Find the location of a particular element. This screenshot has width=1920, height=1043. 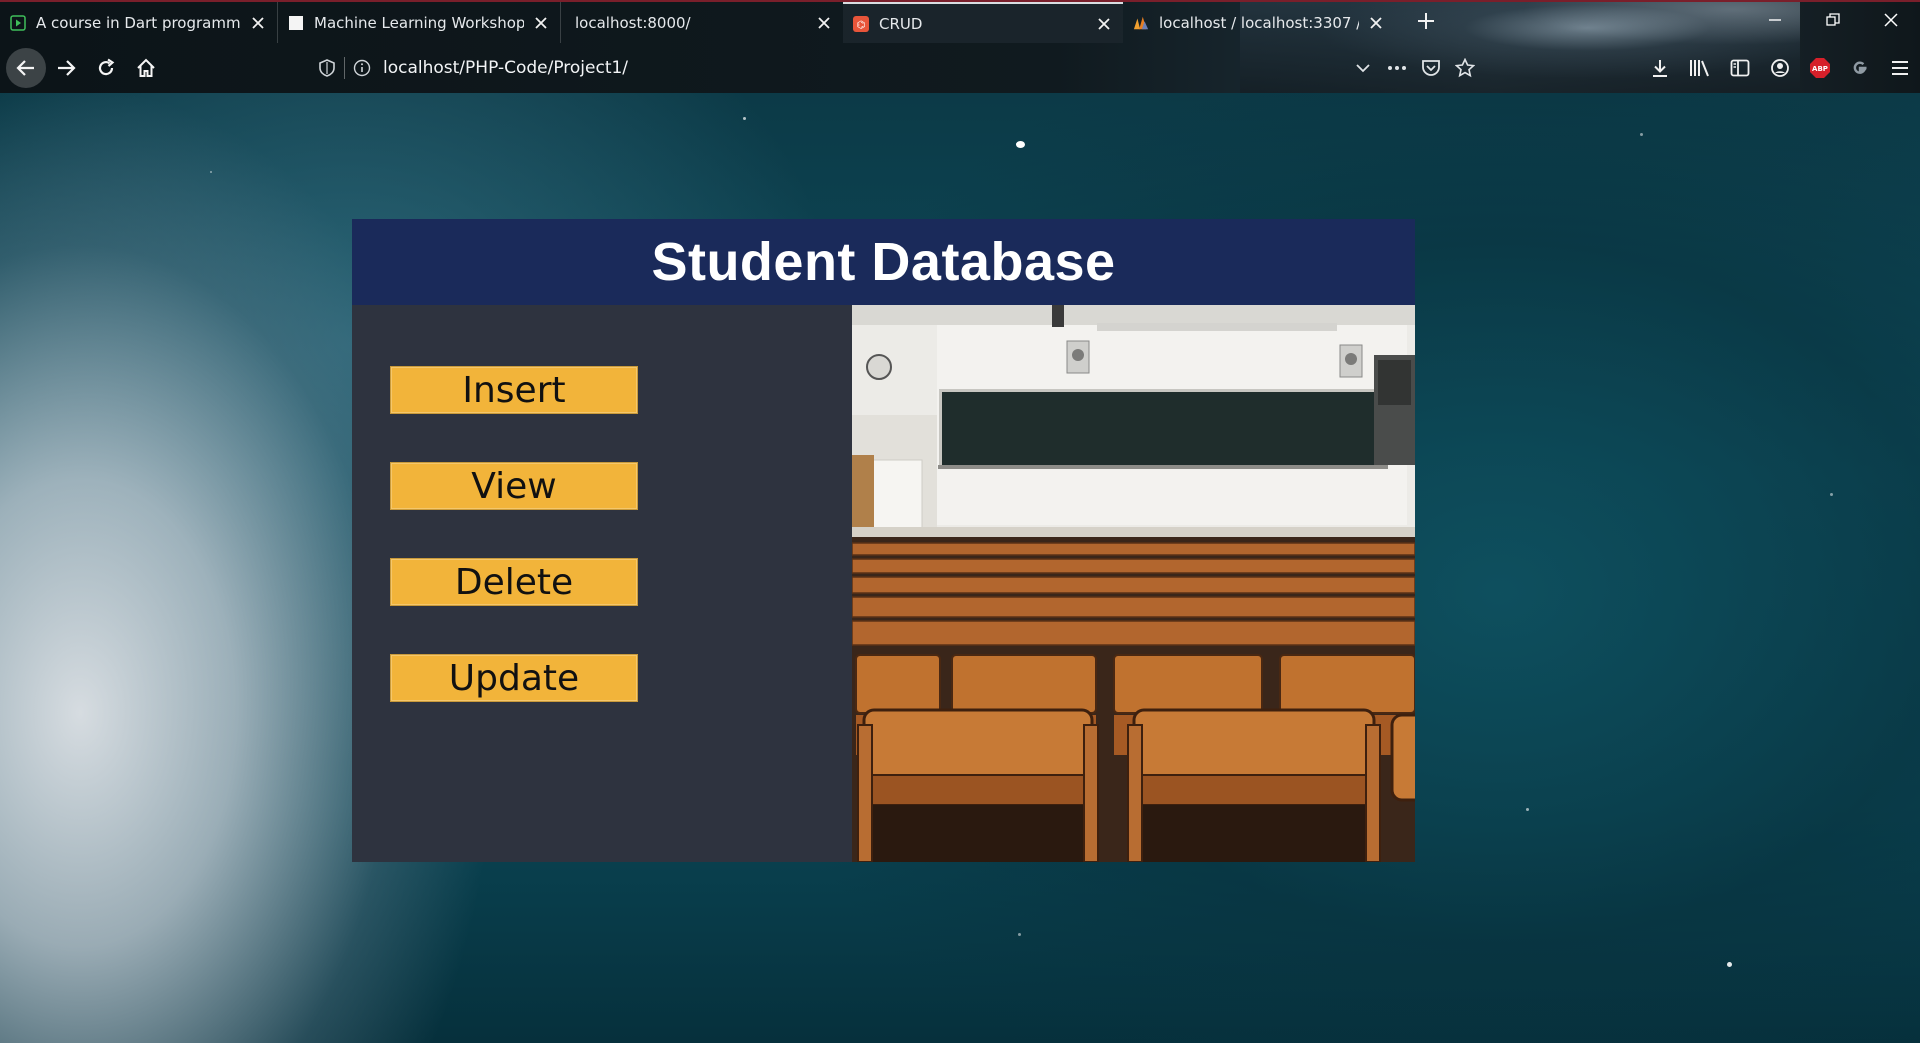

tab-title: Machine Learning Workshop is located at coordinates (419, 22).